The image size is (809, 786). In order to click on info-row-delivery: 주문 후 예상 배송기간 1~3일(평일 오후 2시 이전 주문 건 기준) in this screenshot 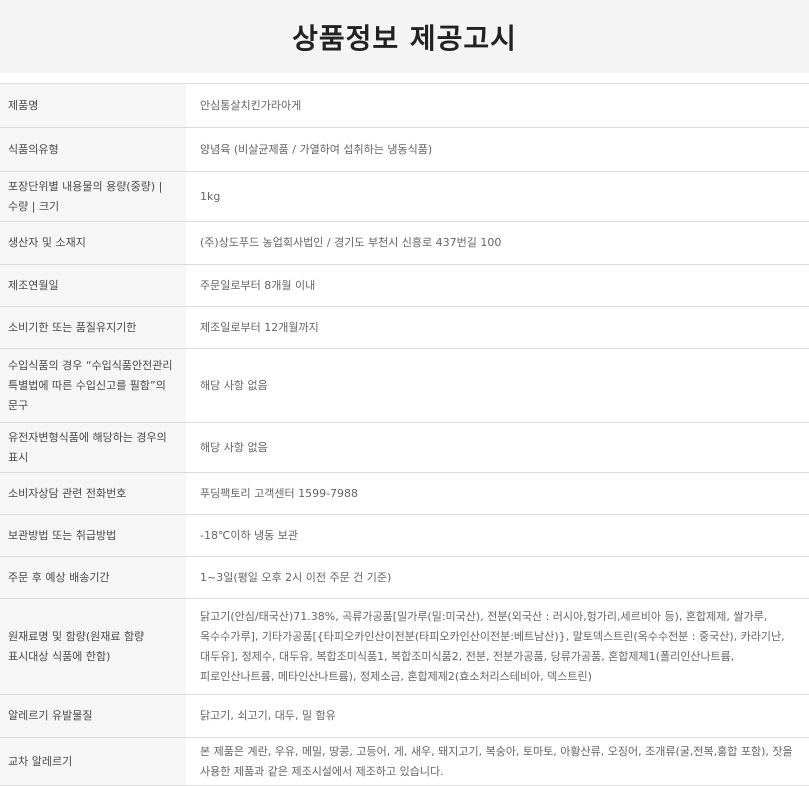, I will do `click(404, 577)`.